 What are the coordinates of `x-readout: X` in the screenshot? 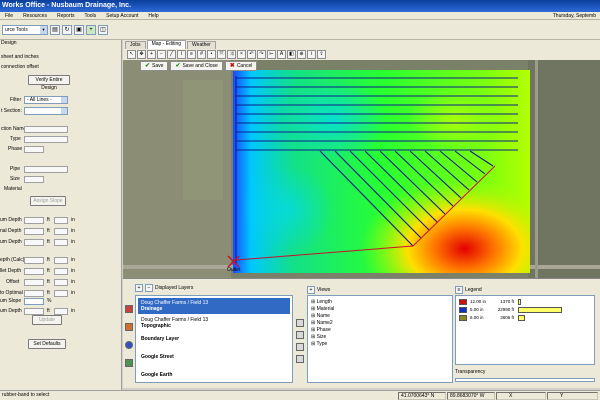 It's located at (521, 396).